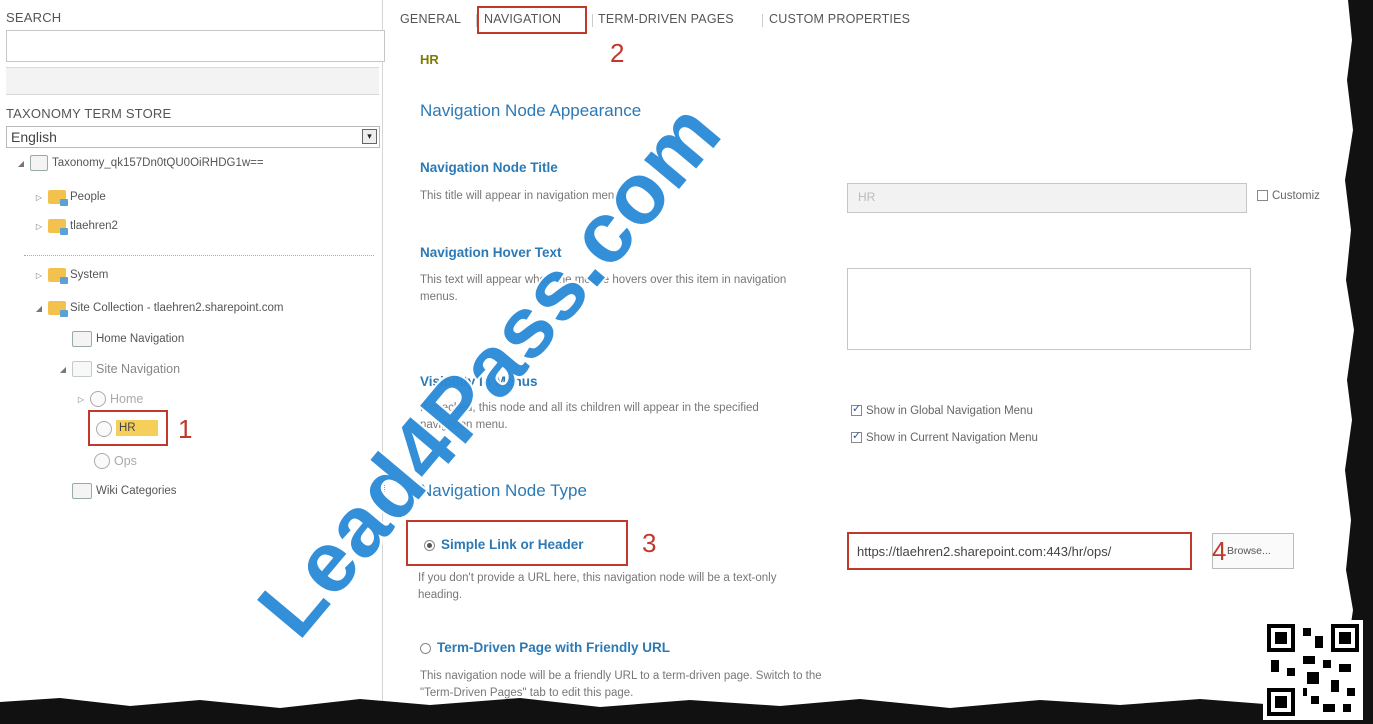 The width and height of the screenshot is (1373, 724). I want to click on language-value: English, so click(34, 137).